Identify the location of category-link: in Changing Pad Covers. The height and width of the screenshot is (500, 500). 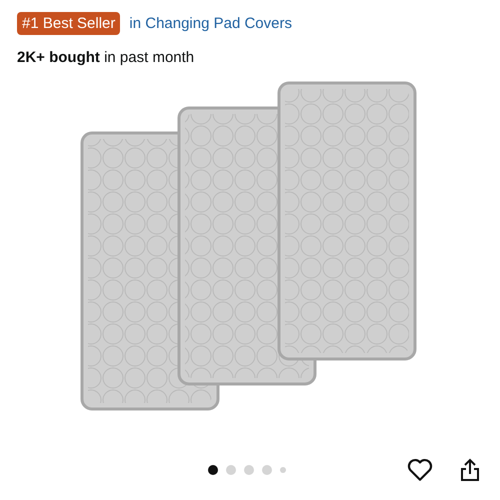
(210, 23).